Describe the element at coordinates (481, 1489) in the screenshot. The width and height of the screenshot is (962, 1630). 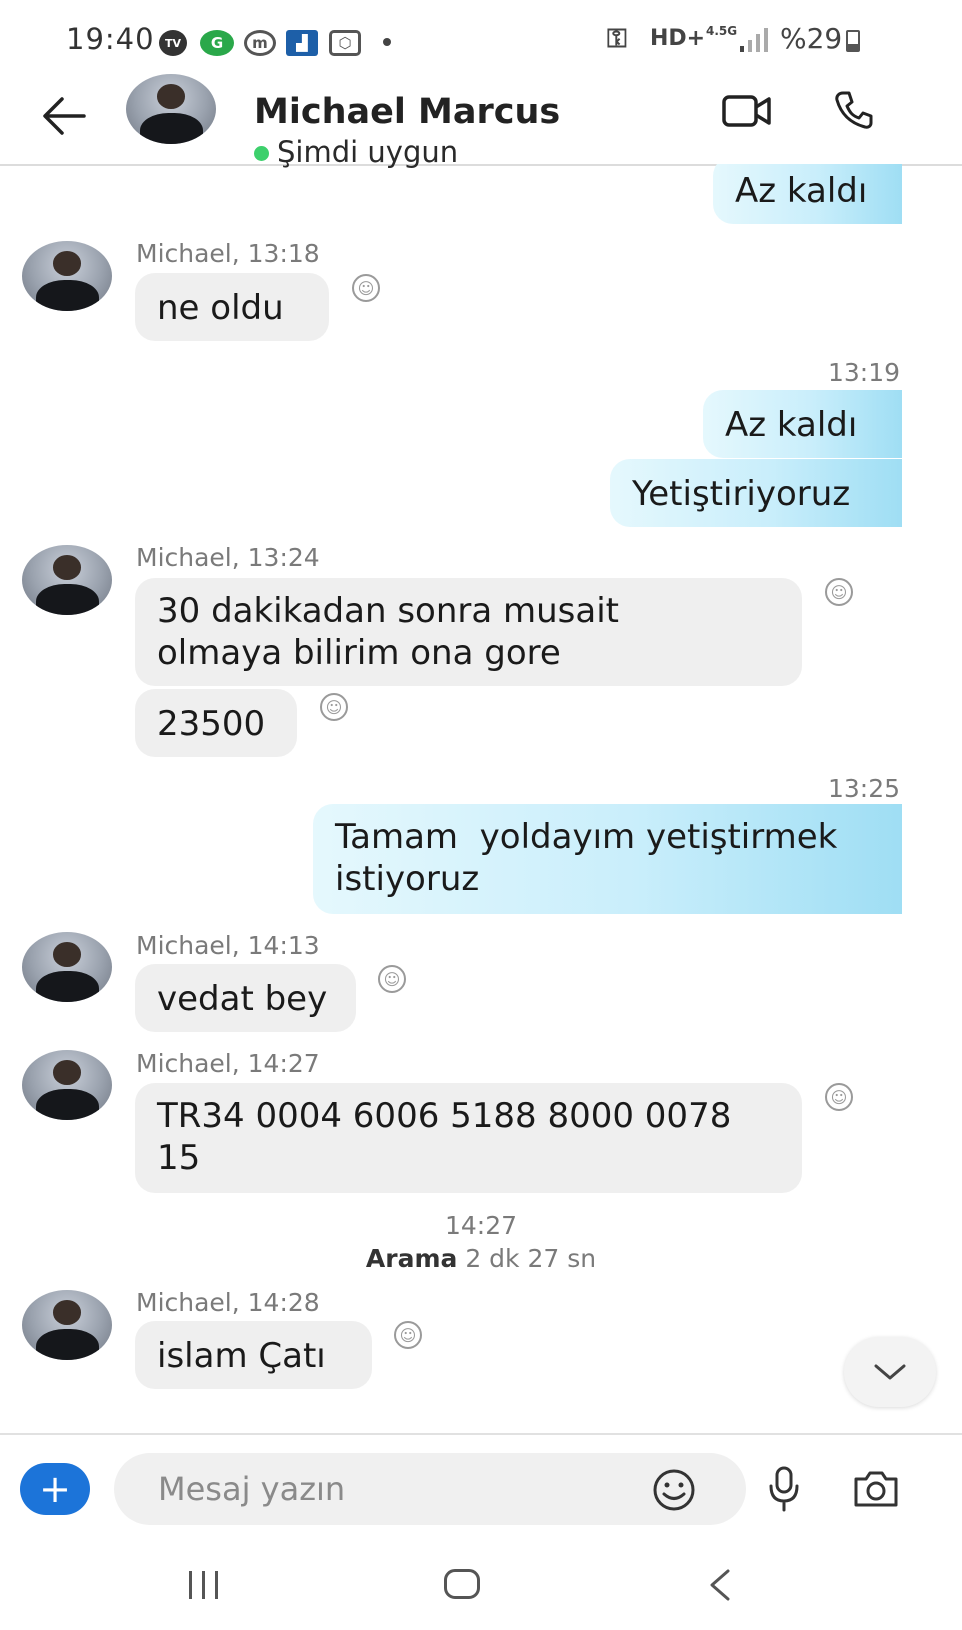
I see `message-composer: +` at that location.